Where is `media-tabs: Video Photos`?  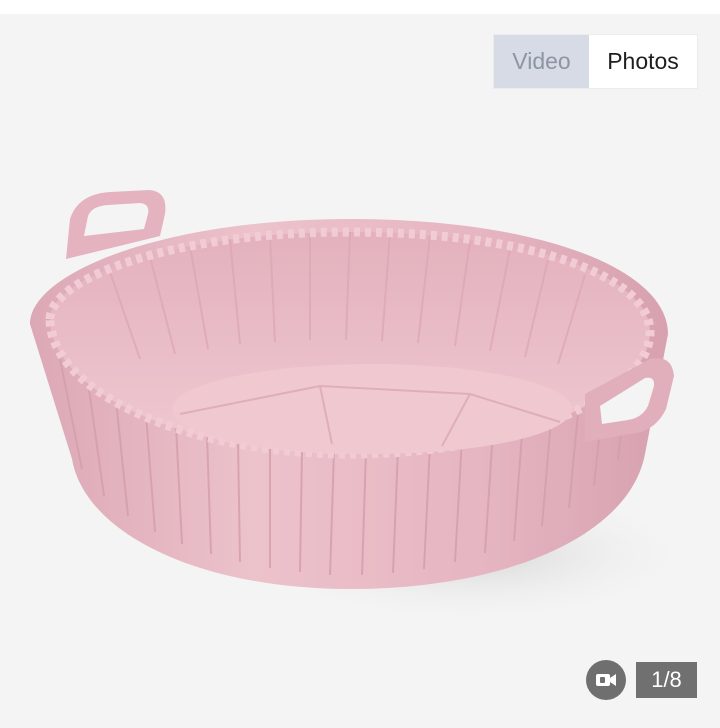 media-tabs: Video Photos is located at coordinates (595, 61).